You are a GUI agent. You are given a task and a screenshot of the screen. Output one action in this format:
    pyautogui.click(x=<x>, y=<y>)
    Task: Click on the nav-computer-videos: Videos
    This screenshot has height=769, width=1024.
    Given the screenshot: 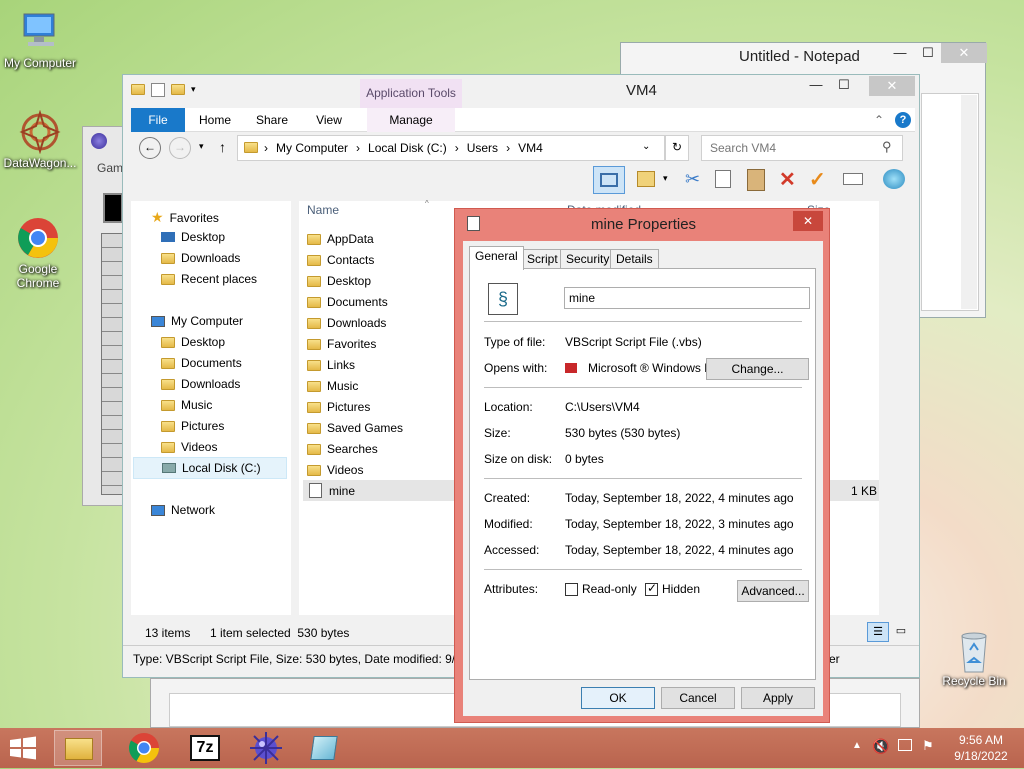 What is the action you would take?
    pyautogui.click(x=189, y=447)
    